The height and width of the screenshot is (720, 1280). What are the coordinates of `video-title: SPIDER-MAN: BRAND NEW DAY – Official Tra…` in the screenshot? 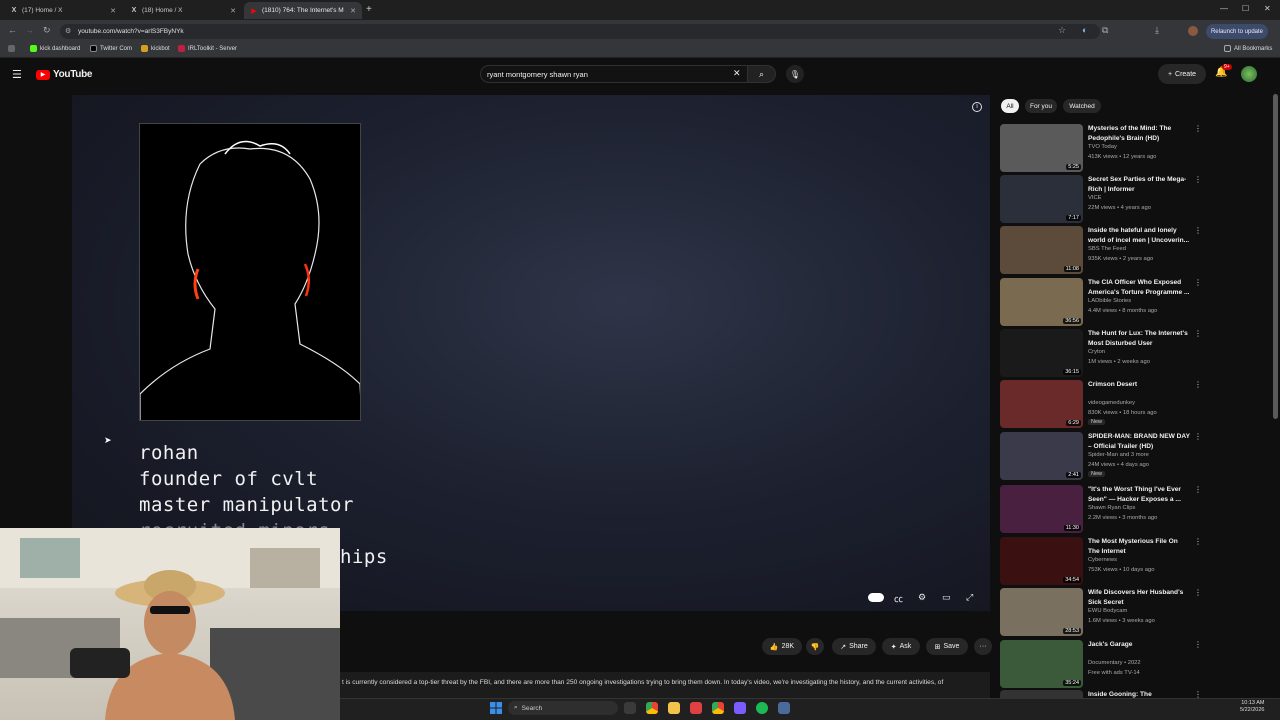 It's located at (1139, 441).